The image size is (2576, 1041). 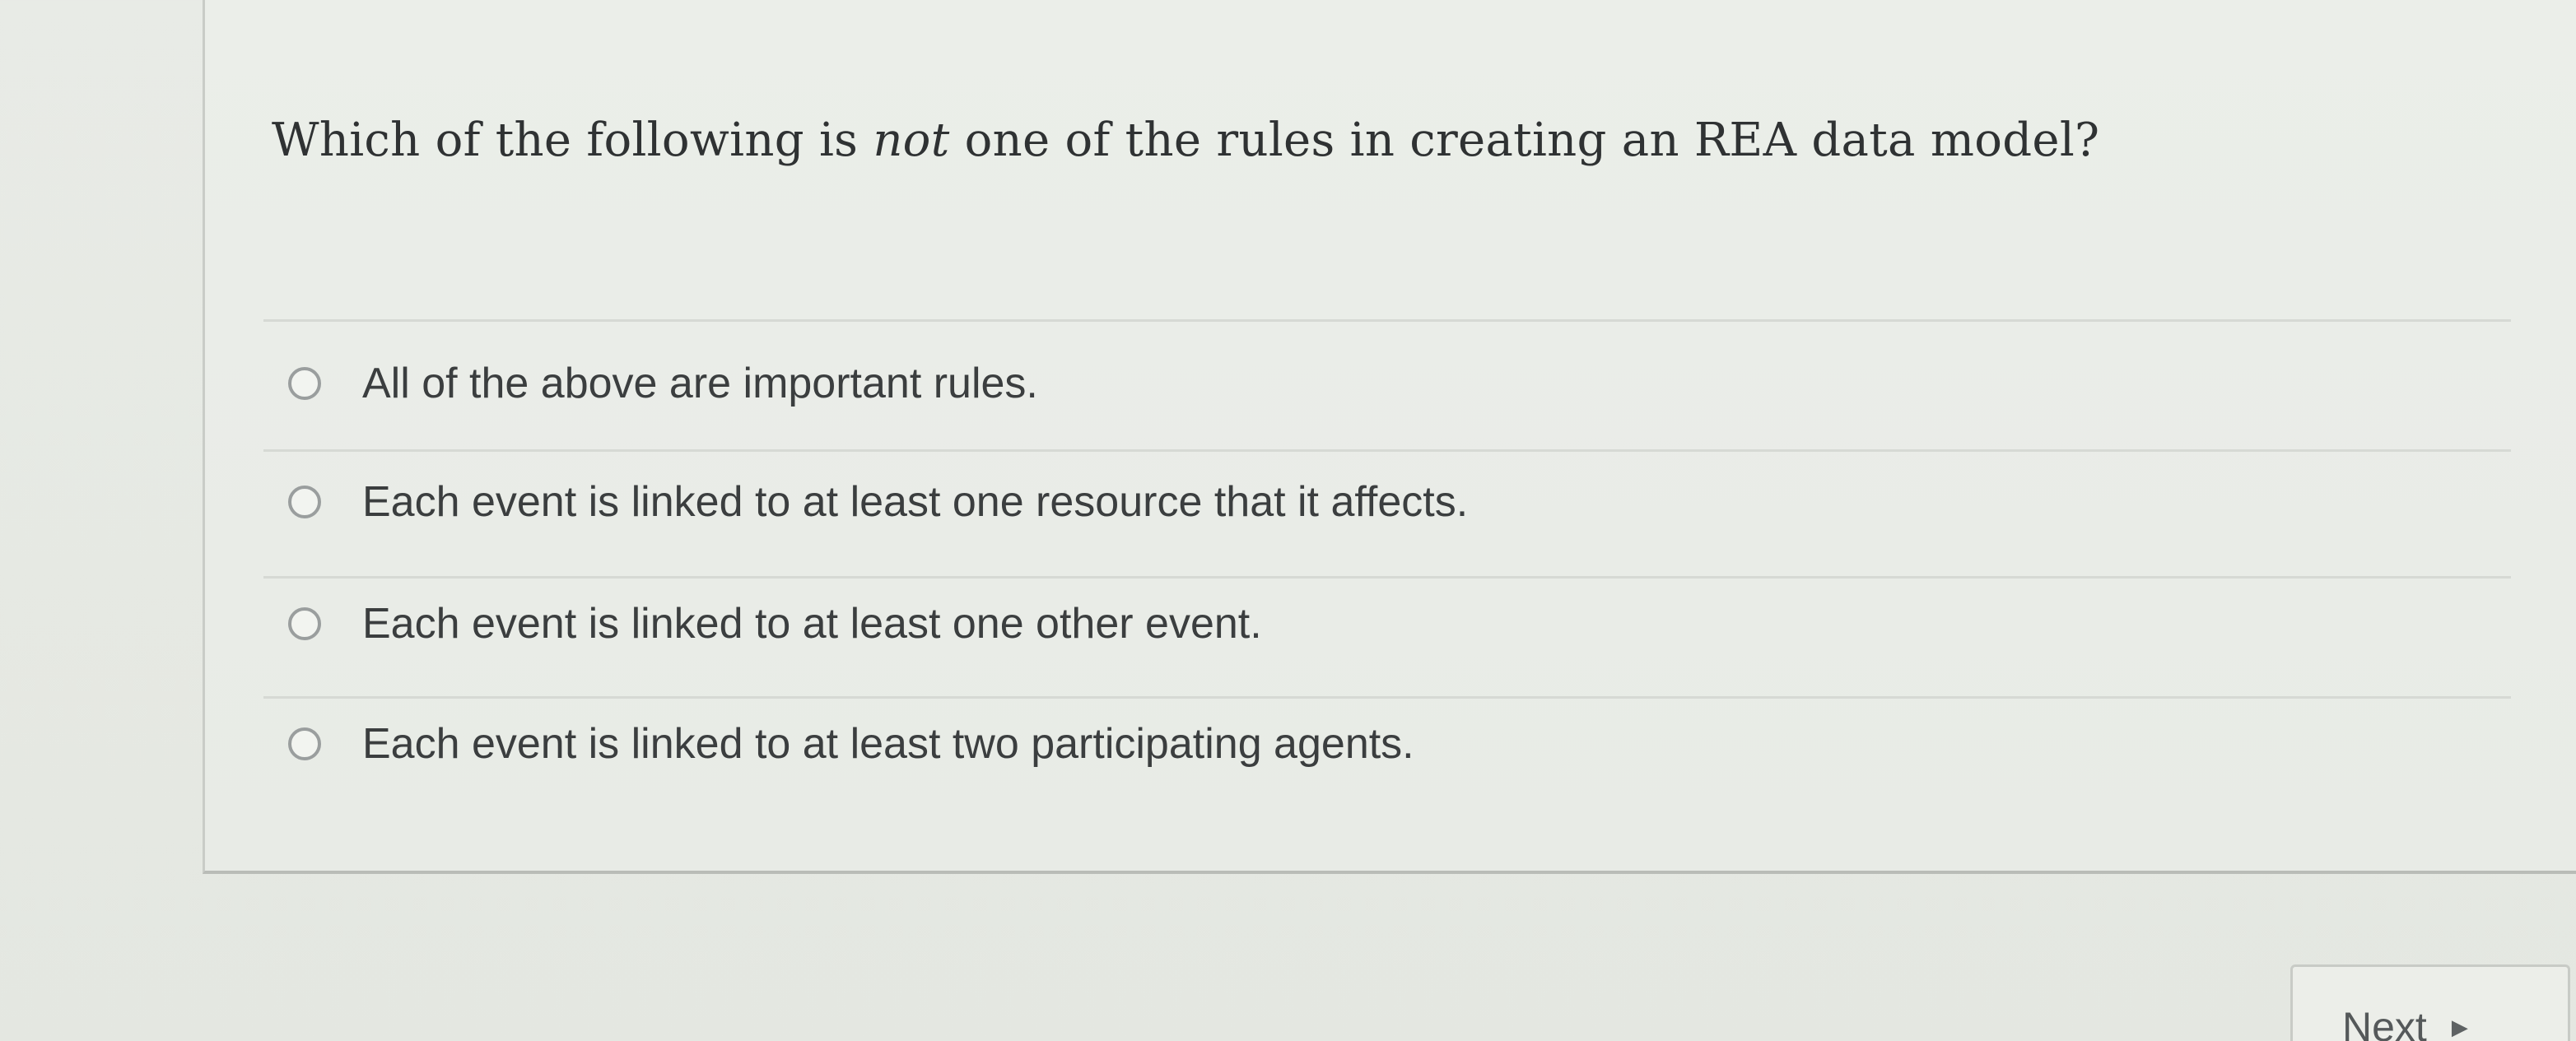 I want to click on next-button: Next ▶, so click(x=2430, y=1002).